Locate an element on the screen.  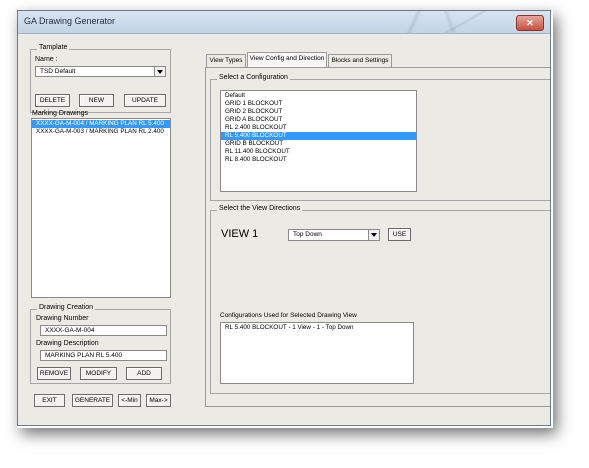
list-item: GRID A BLOCKOUT is located at coordinates (318, 120).